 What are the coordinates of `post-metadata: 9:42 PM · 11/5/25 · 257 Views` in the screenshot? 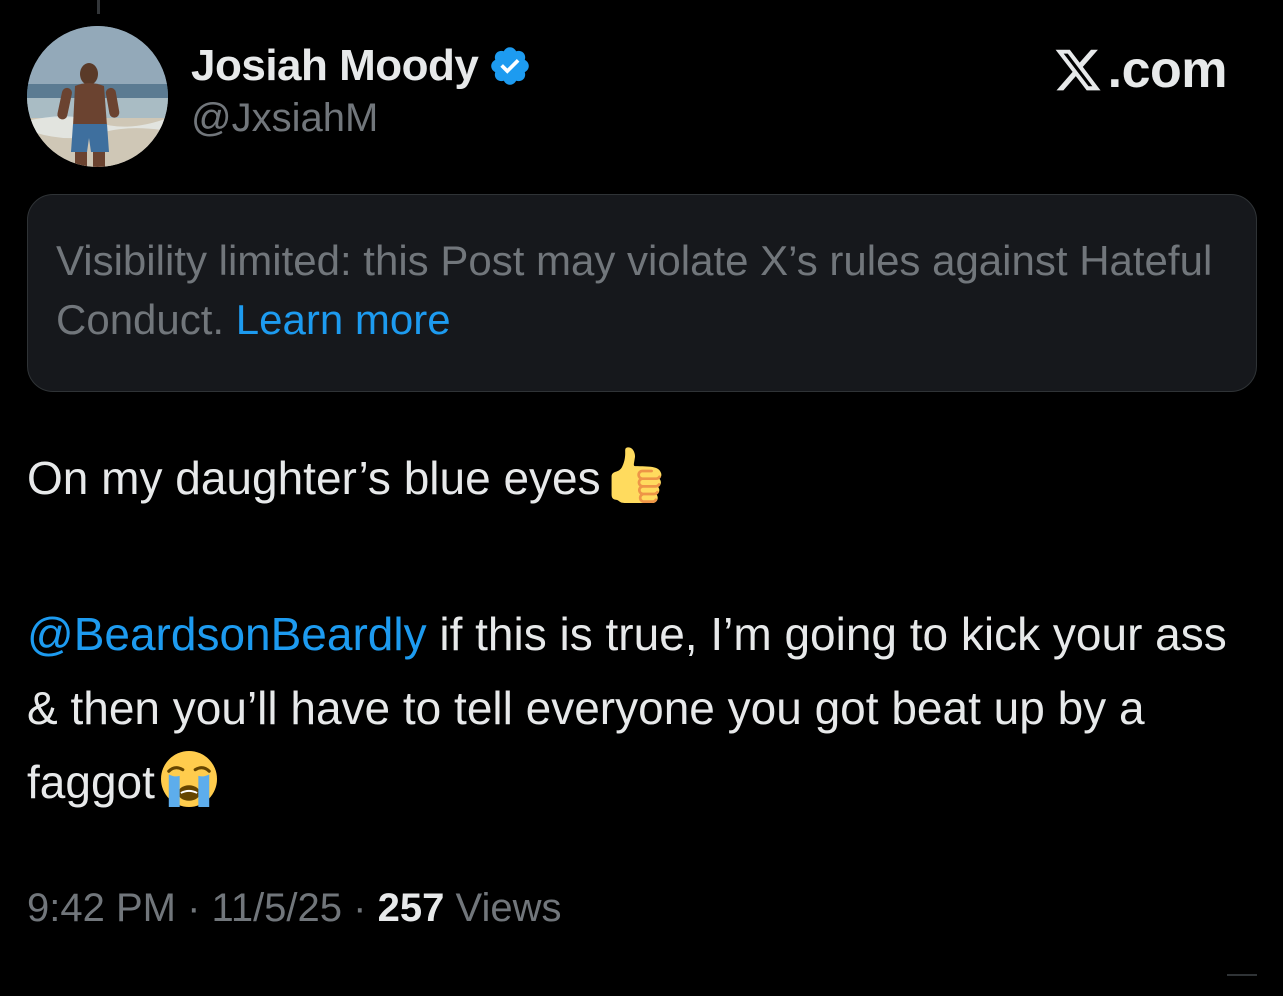 It's located at (294, 908).